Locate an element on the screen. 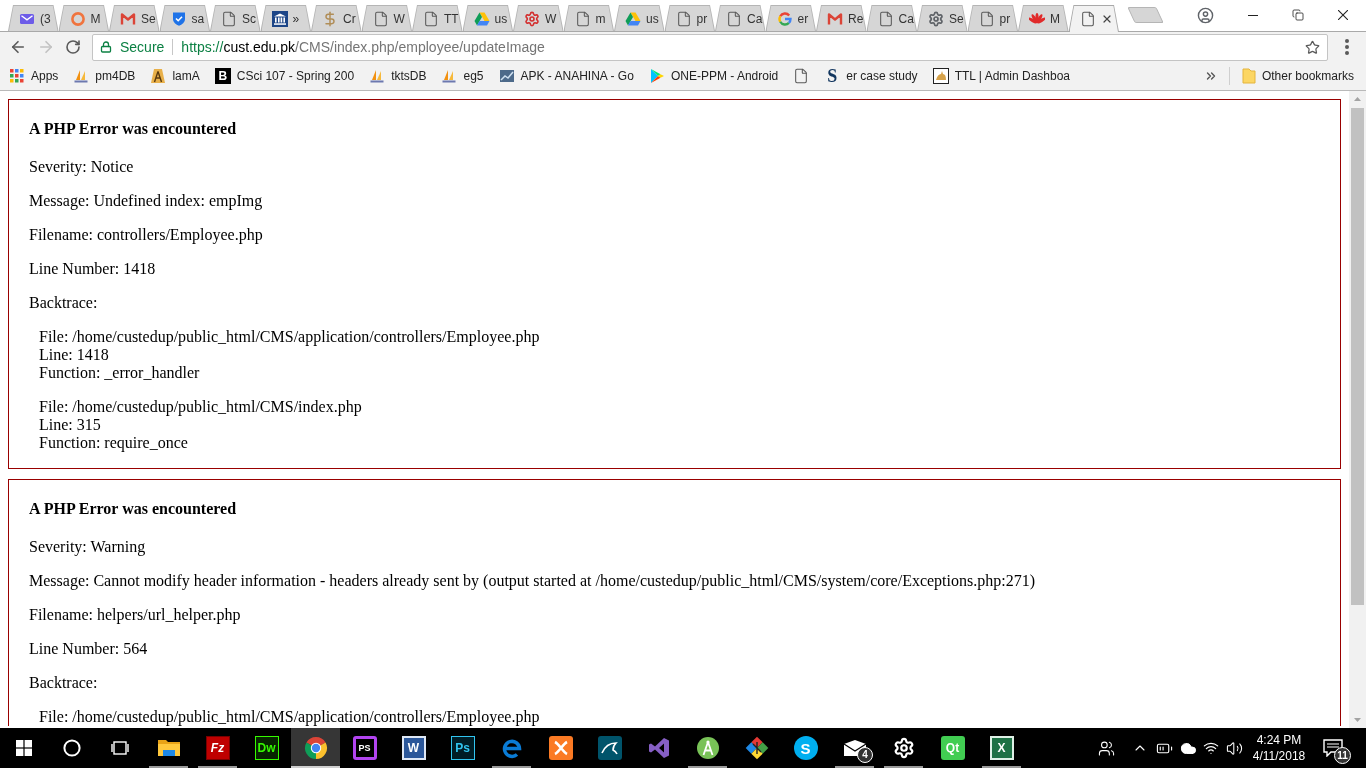 The width and height of the screenshot is (1366, 768). notifications-button: 11 is located at coordinates (1333, 748).